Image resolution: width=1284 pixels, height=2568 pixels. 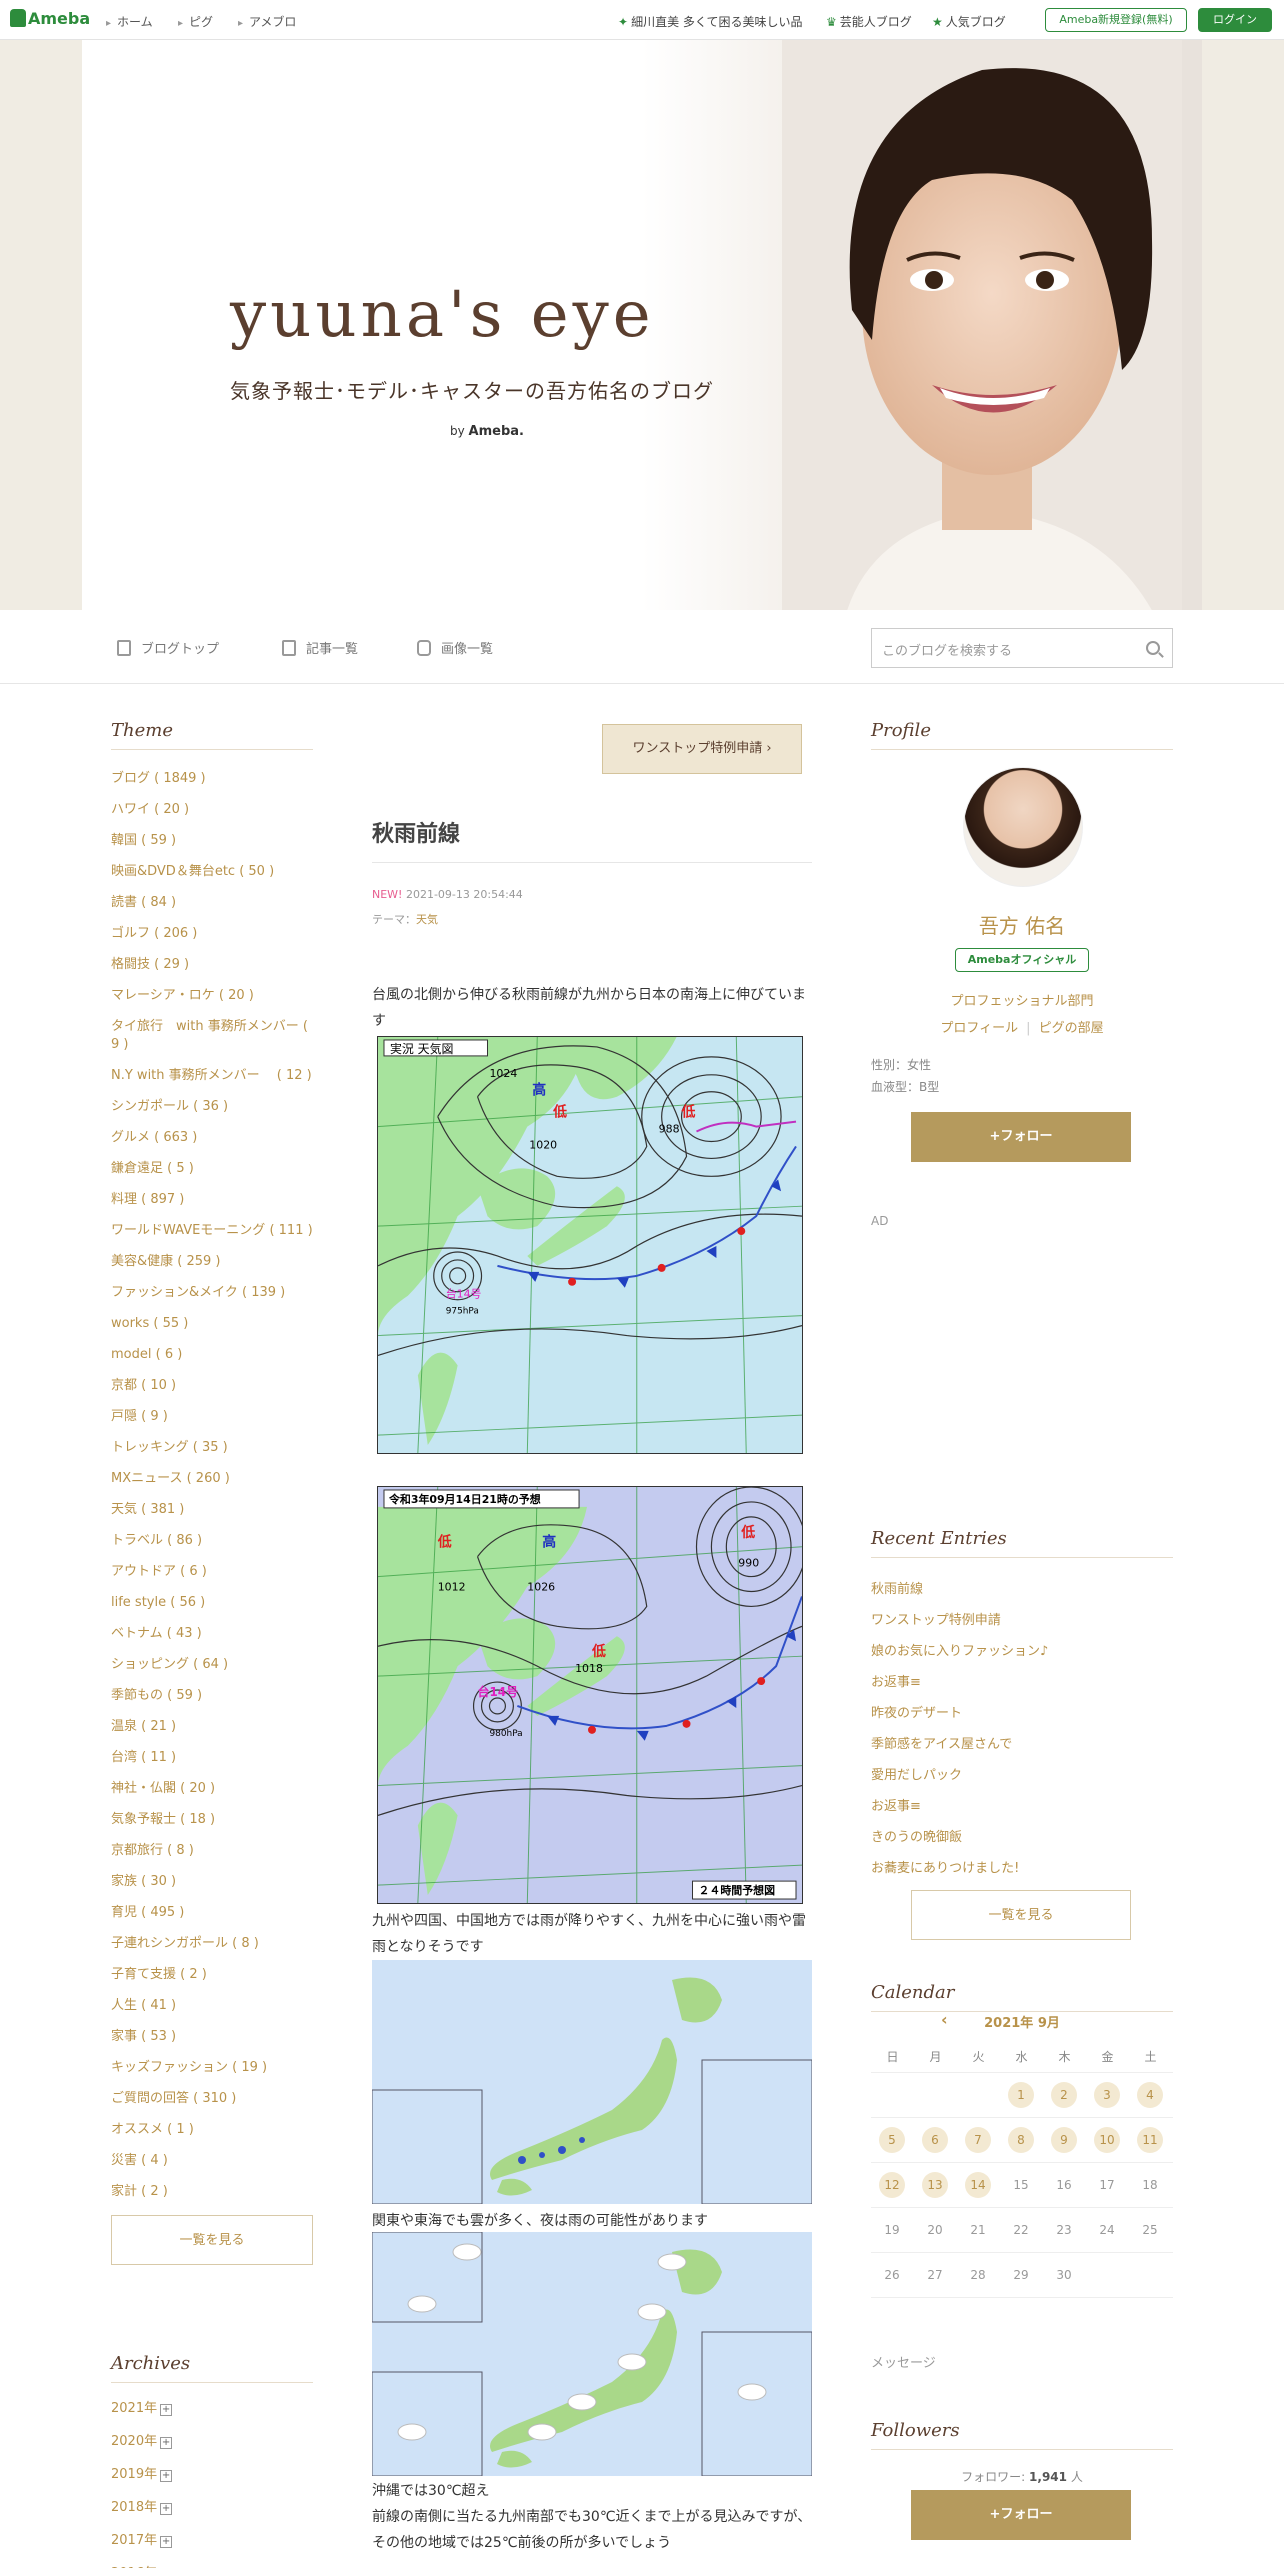 What do you see at coordinates (935, 2140) in the screenshot?
I see `calendar-day: 6` at bounding box center [935, 2140].